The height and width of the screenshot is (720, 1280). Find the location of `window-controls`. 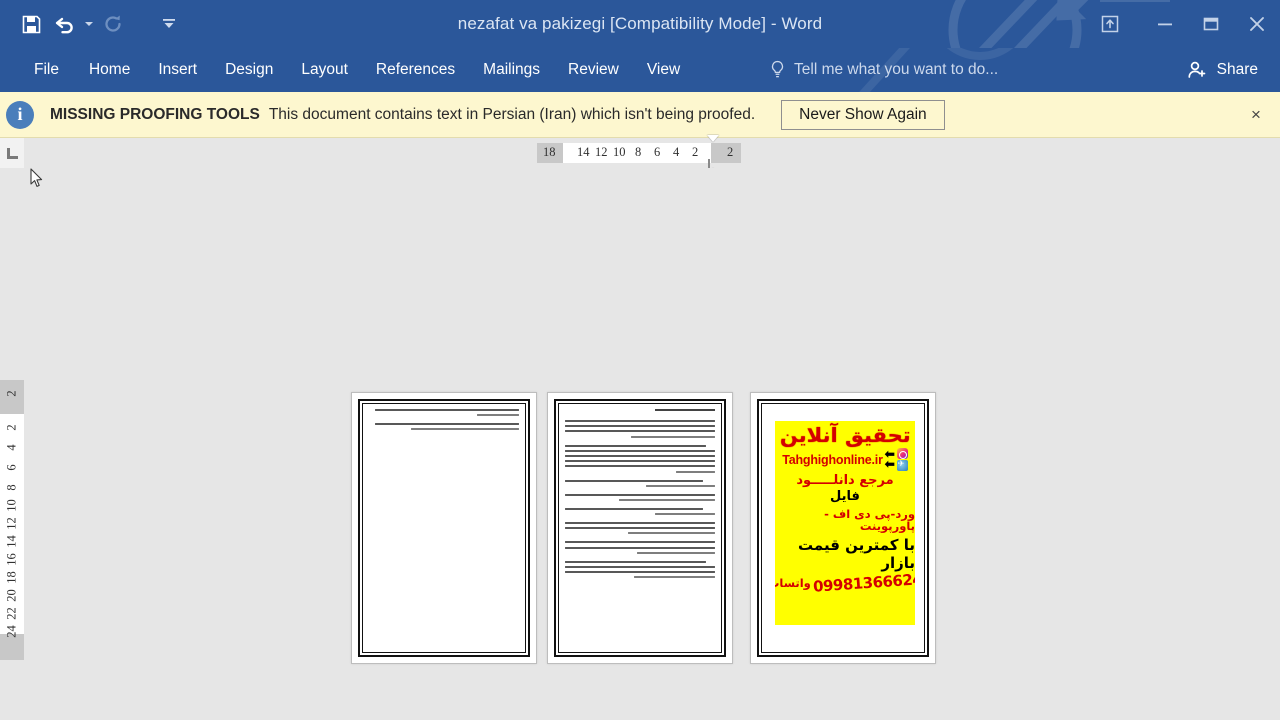

window-controls is located at coordinates (1179, 24).